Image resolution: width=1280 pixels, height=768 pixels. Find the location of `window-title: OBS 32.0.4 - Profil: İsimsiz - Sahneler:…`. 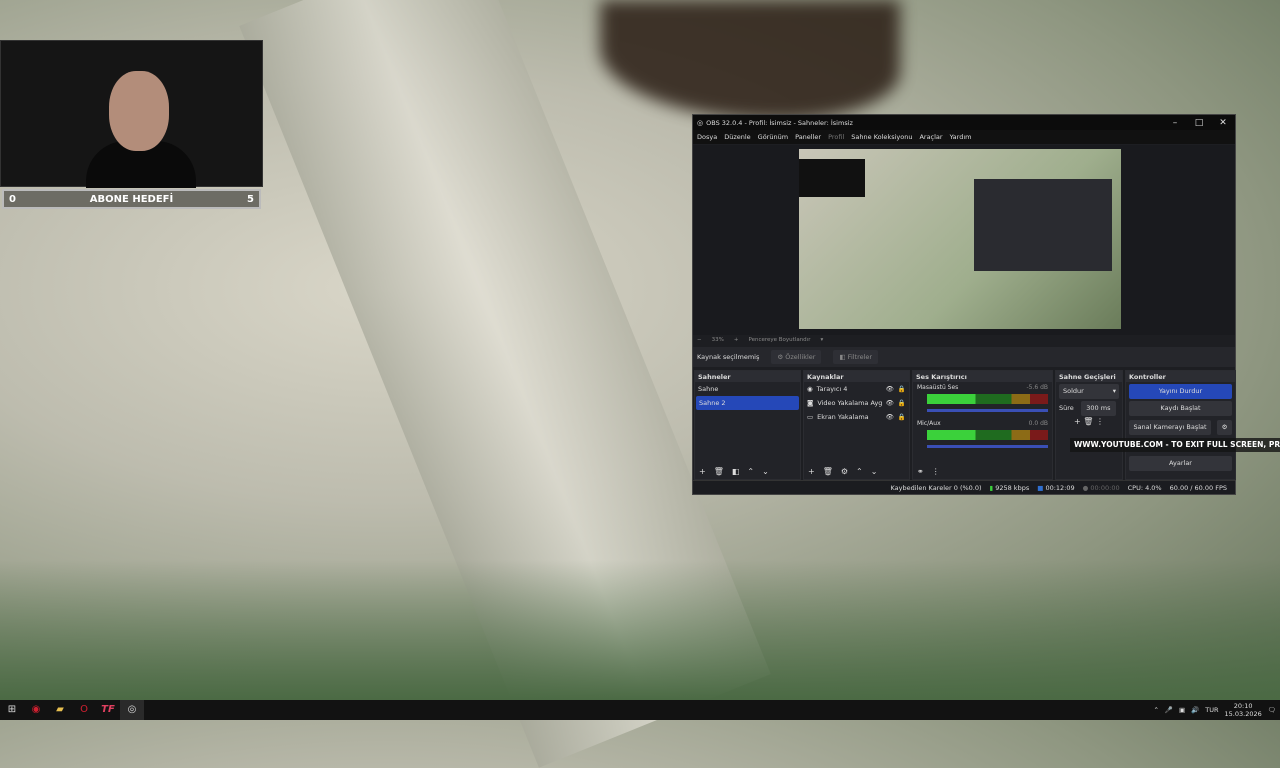

window-title: OBS 32.0.4 - Profil: İsimsiz - Sahneler:… is located at coordinates (779, 122).